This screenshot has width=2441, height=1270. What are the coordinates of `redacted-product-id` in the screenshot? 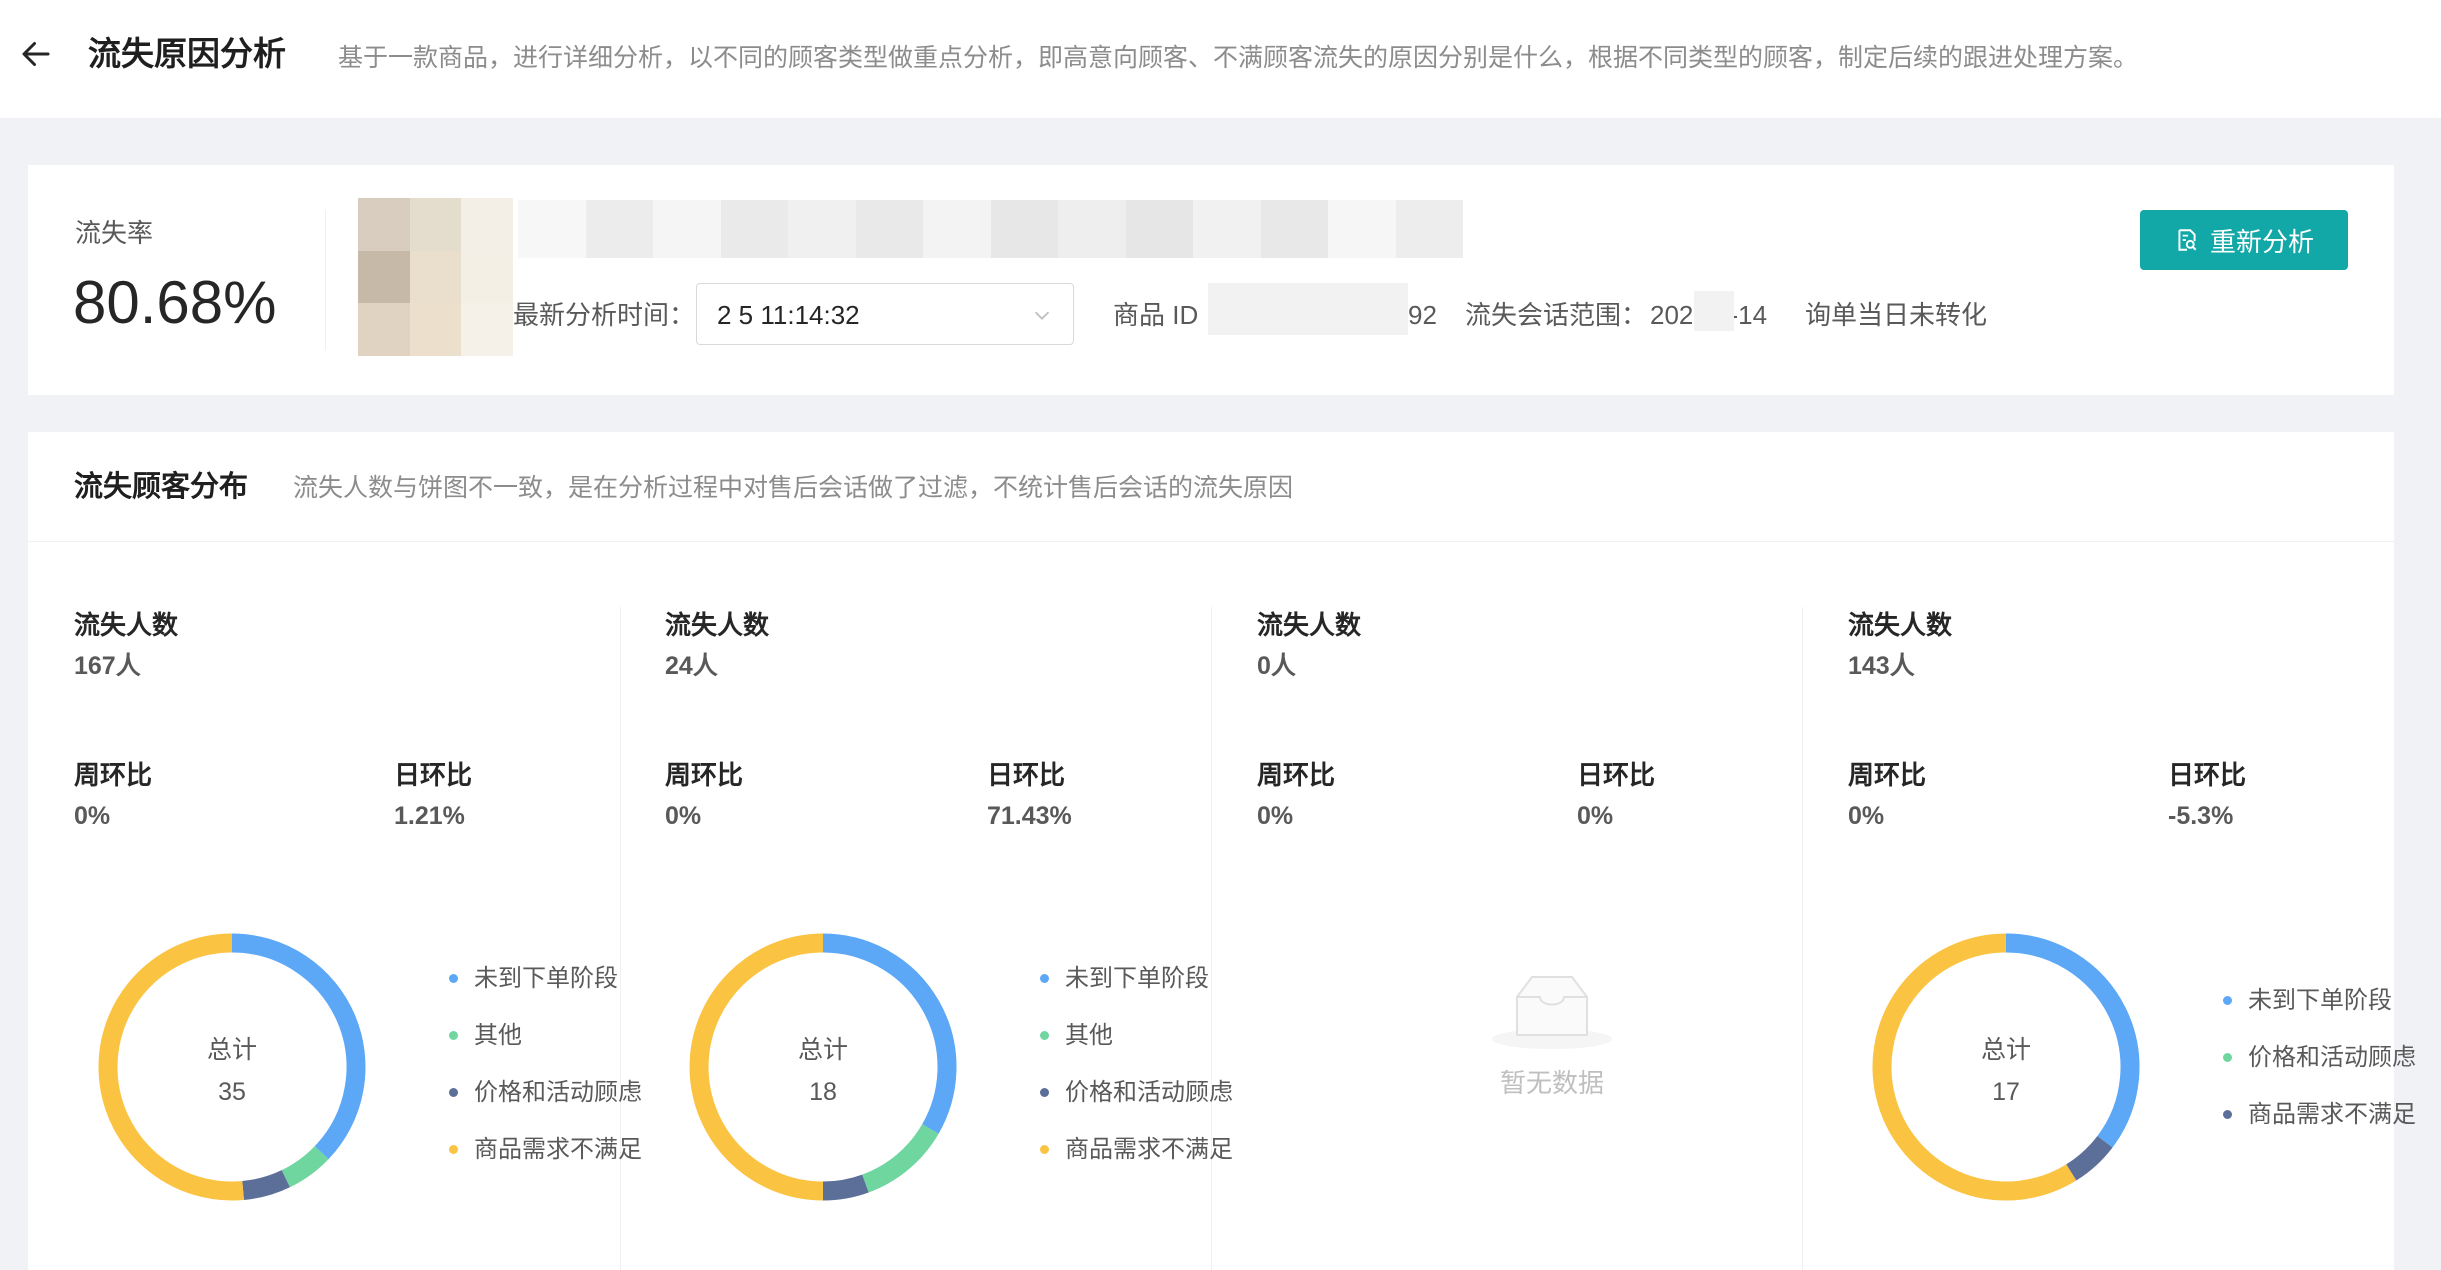 It's located at (1308, 309).